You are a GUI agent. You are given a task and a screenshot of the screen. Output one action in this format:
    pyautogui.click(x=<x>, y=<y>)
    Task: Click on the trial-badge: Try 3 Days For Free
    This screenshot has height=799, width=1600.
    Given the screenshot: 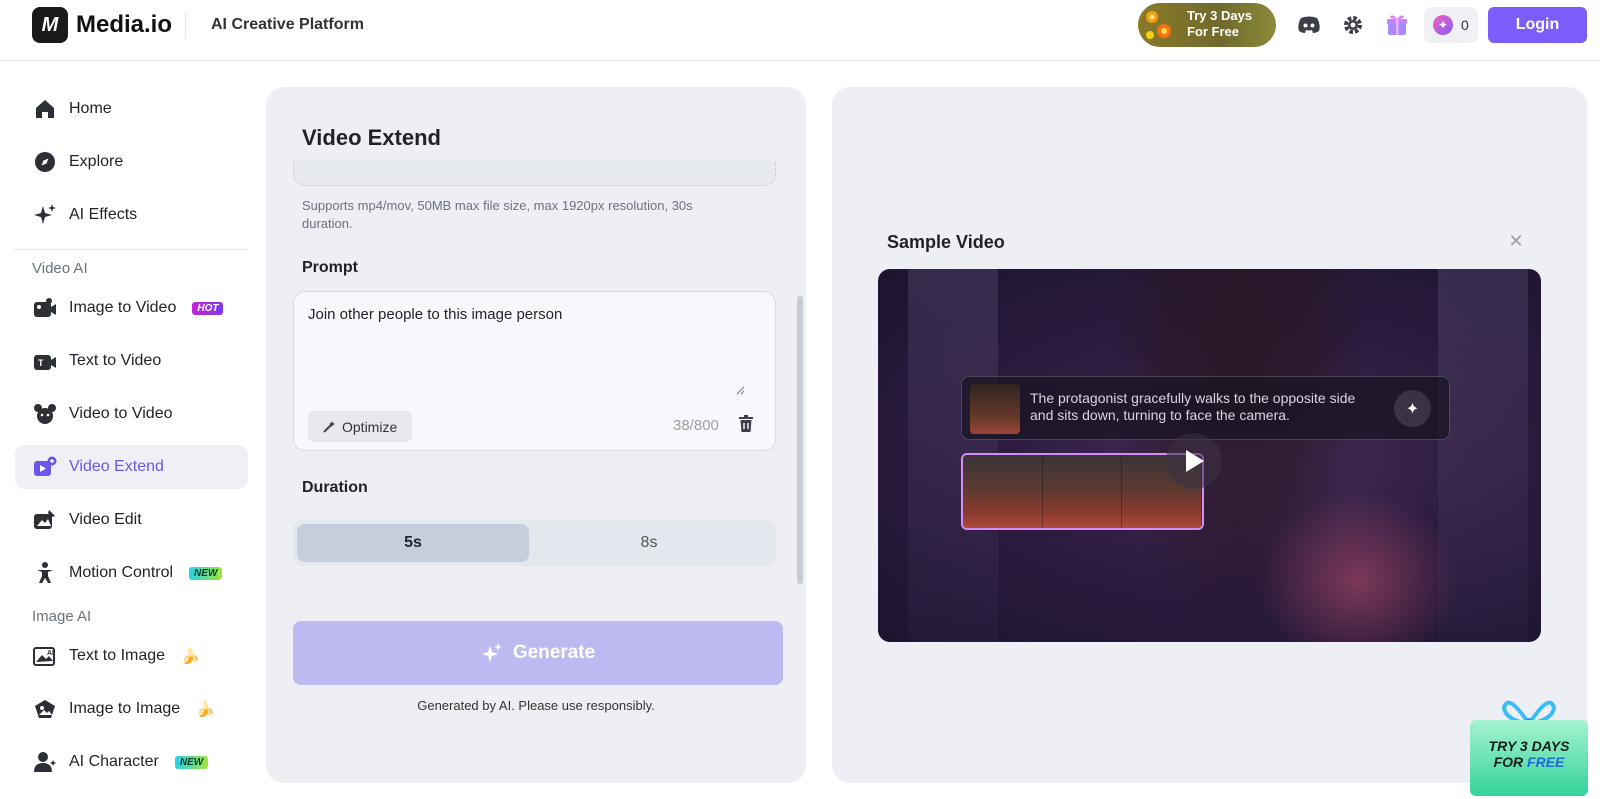 What is the action you would take?
    pyautogui.click(x=1207, y=25)
    